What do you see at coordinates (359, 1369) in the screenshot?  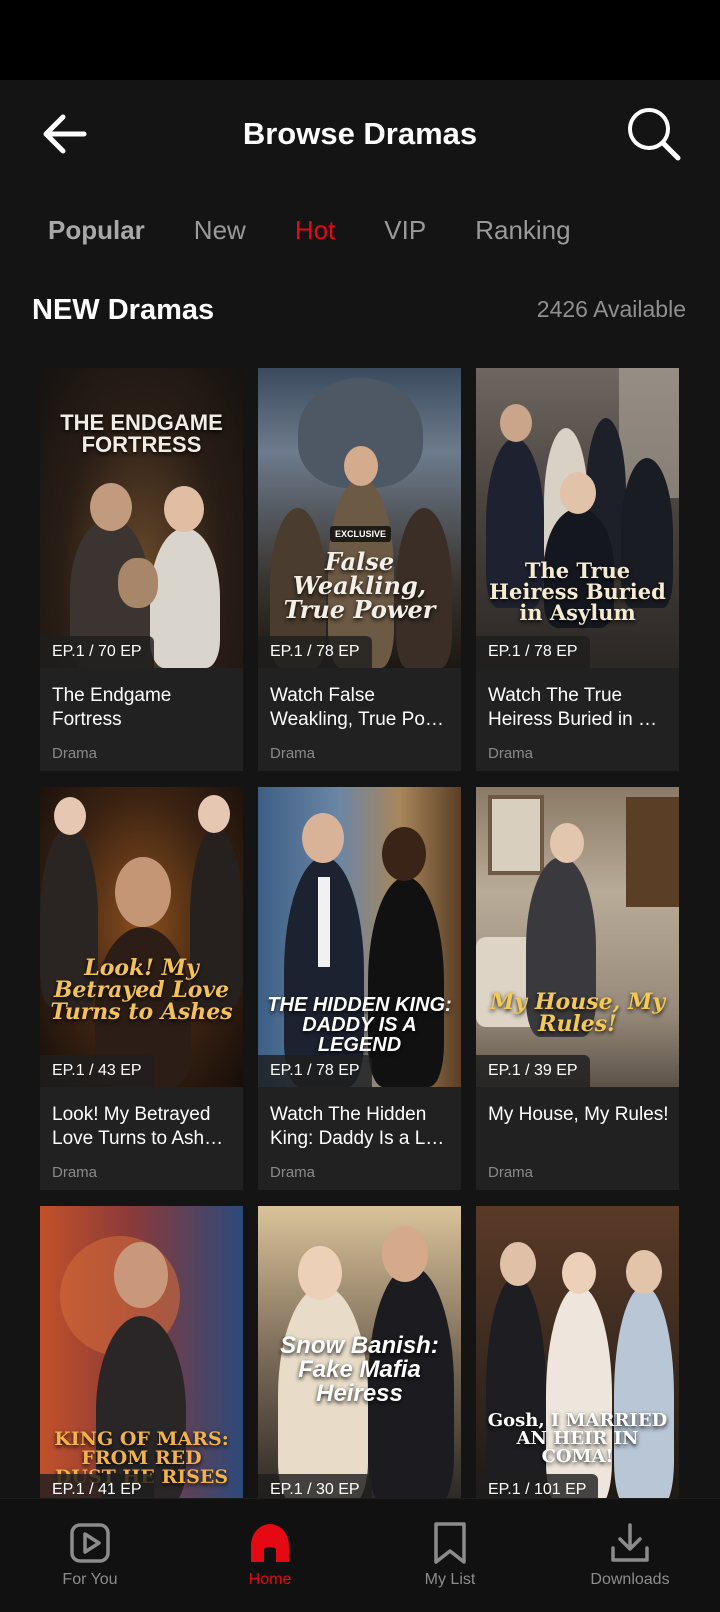 I see `poster-title: Snow Banish: Fake Mafia Heiress` at bounding box center [359, 1369].